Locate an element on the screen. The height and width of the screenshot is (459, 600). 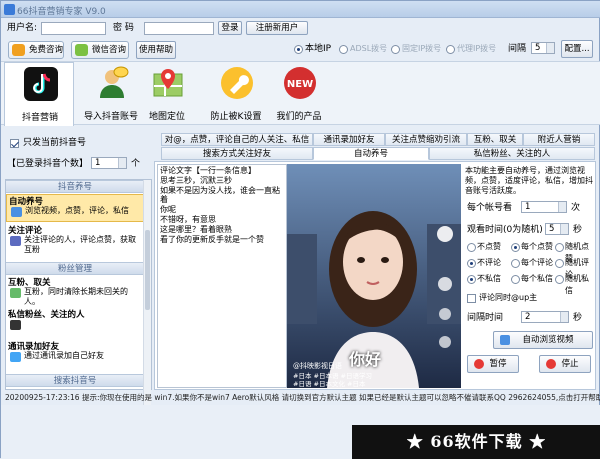
per-account-label: 每个帐号看 is located at coordinates (490, 208).